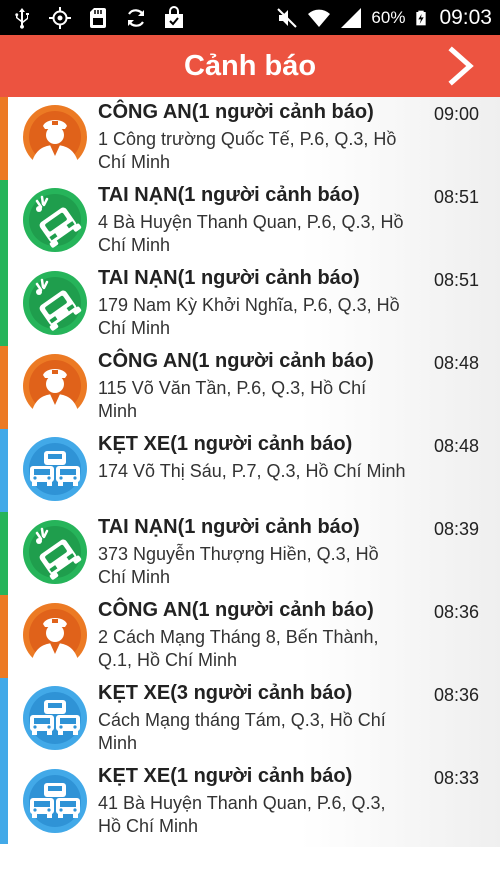 The height and width of the screenshot is (889, 500). Describe the element at coordinates (225, 693) in the screenshot. I see `alert-title: KẸT XE(3 người cảnh báo)` at that location.